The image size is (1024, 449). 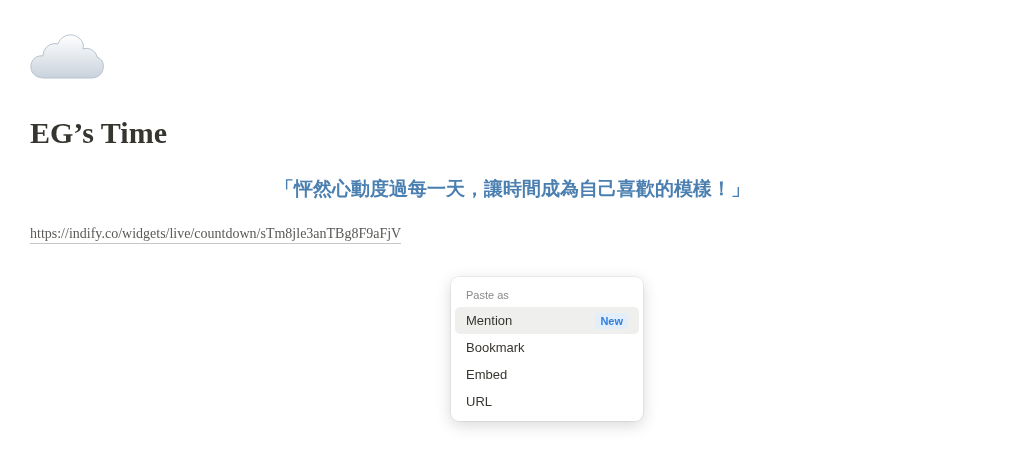 What do you see at coordinates (547, 401) in the screenshot?
I see `menu-item: URL` at bounding box center [547, 401].